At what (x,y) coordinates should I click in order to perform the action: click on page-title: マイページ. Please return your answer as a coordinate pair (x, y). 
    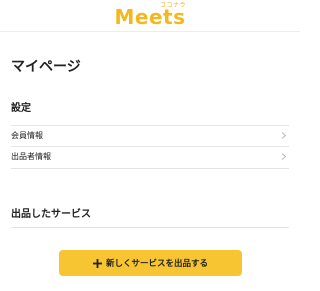
    Looking at the image, I should click on (46, 67).